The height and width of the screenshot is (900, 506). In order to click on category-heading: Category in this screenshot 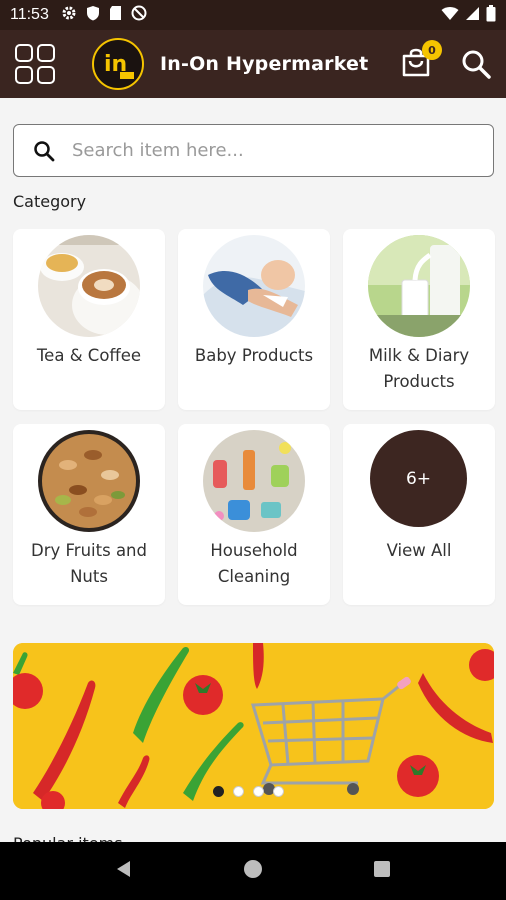, I will do `click(50, 201)`.